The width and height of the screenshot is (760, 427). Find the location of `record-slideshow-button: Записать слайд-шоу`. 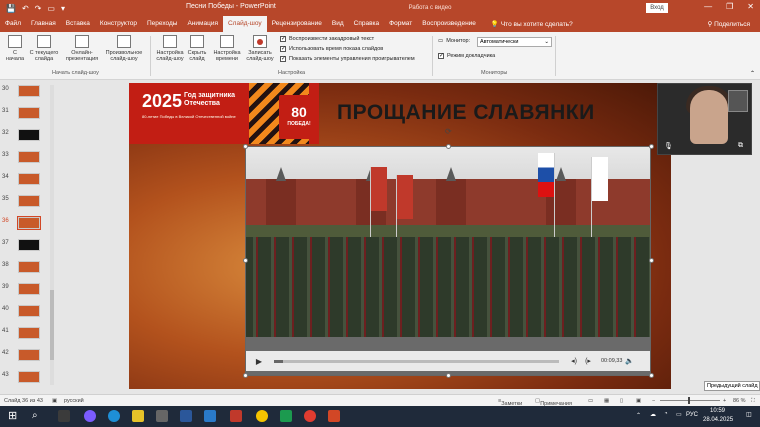

record-slideshow-button: Записать слайд-шоу is located at coordinates (260, 48).